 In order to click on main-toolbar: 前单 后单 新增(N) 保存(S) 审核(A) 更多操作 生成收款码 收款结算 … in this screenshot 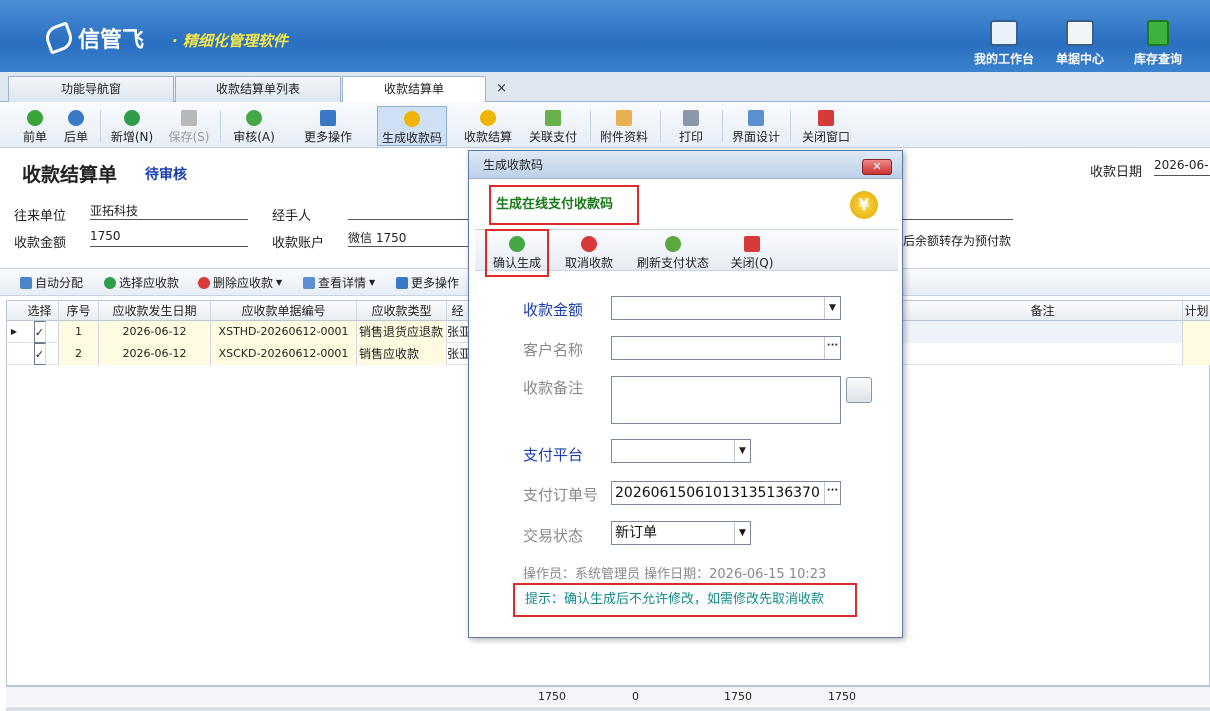, I will do `click(605, 125)`.